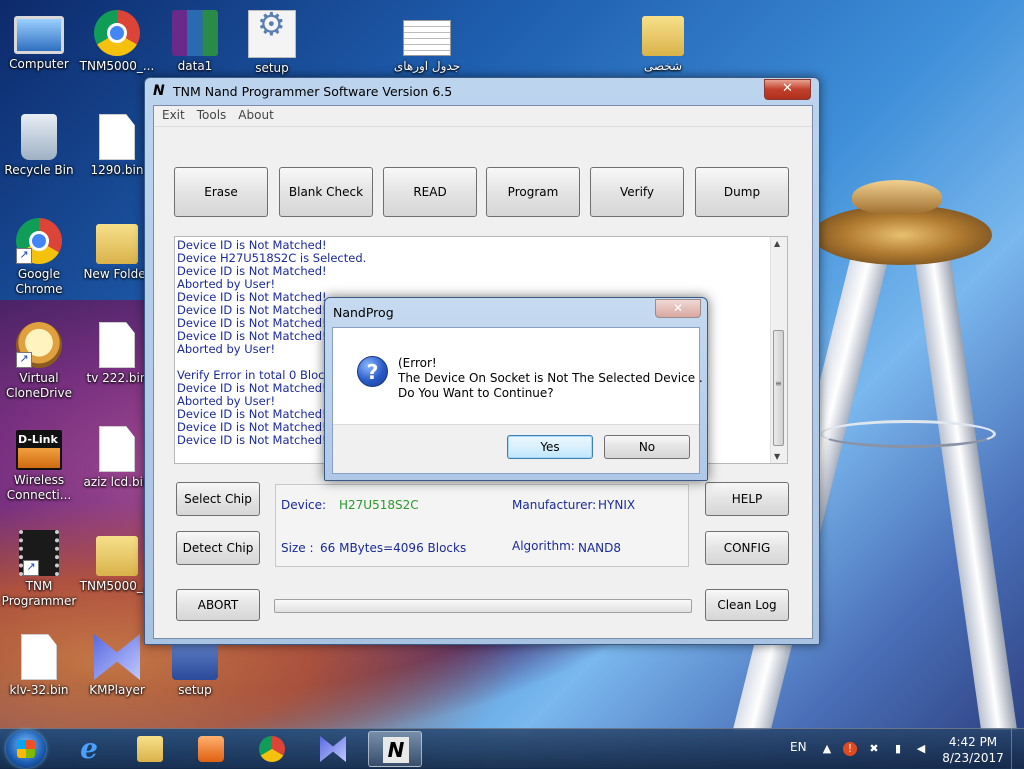 The image size is (1024, 769). What do you see at coordinates (195, 66) in the screenshot?
I see `desktop-icon-label: data1` at bounding box center [195, 66].